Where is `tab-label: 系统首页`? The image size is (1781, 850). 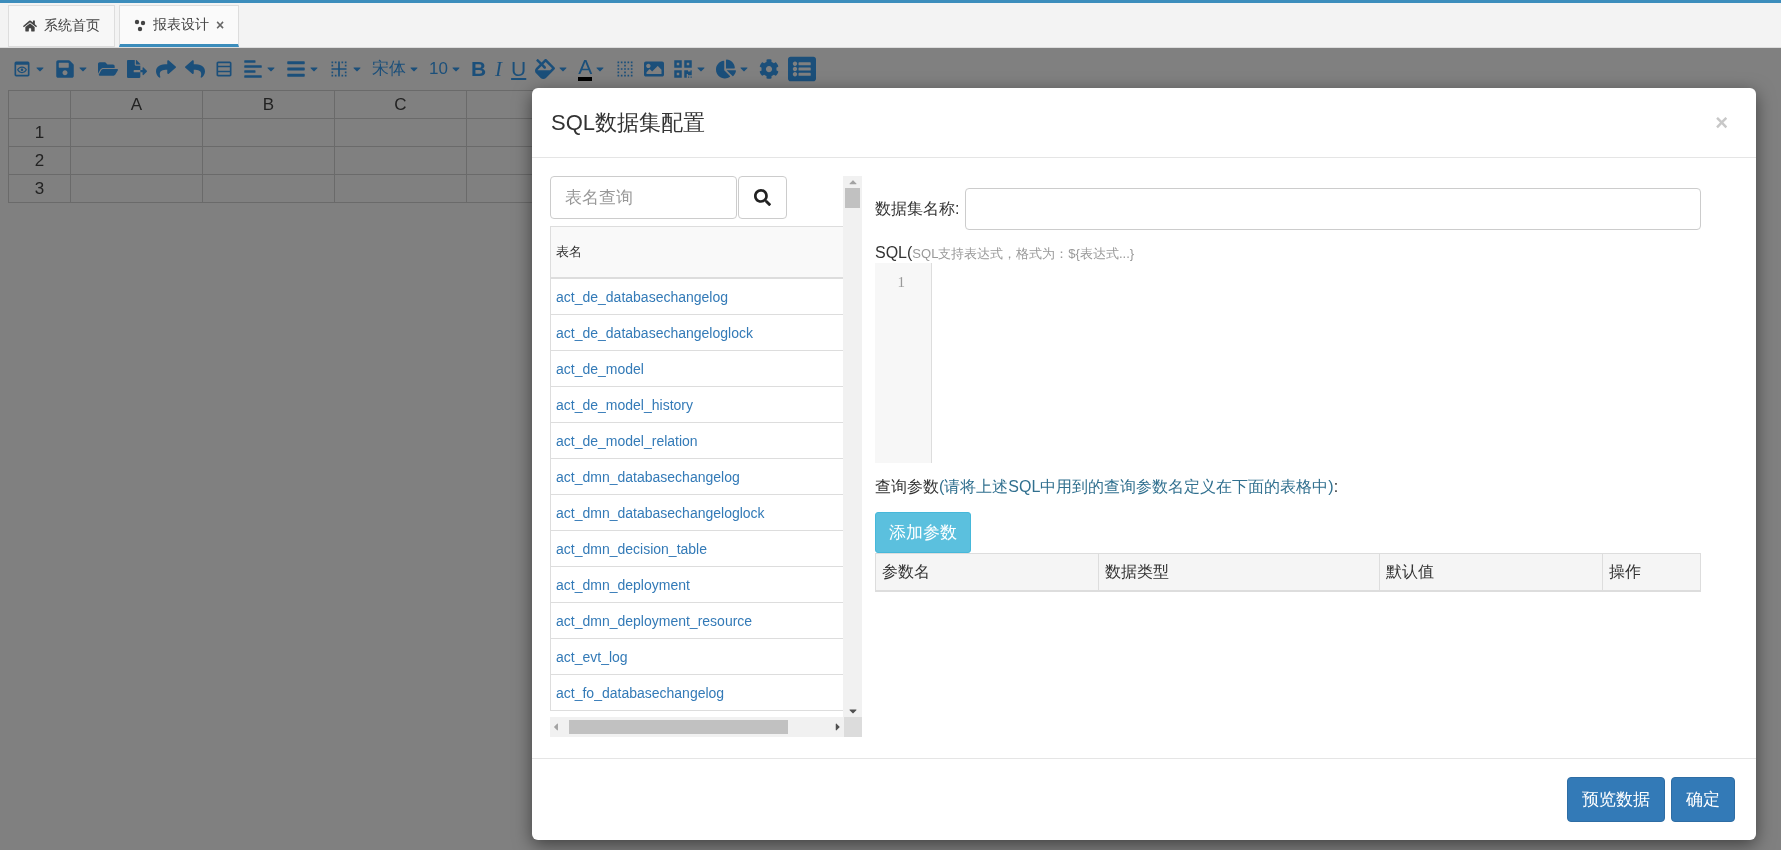 tab-label: 系统首页 is located at coordinates (72, 26).